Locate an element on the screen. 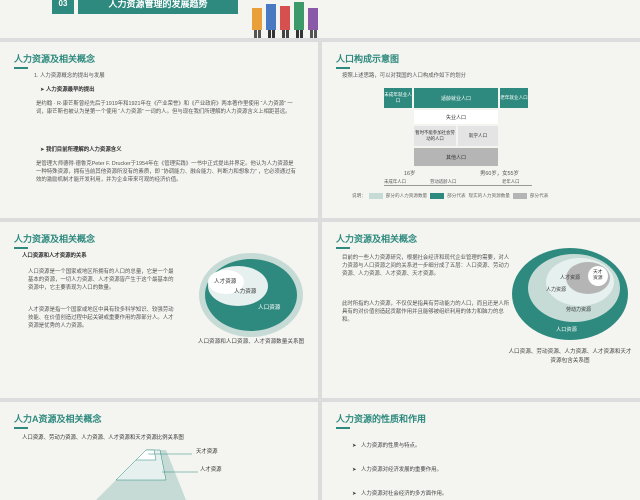 Image resolution: width=640 pixels, height=500 pixels. list-item-text: 人力资源对经济发展的重要作用。 is located at coordinates (401, 470).